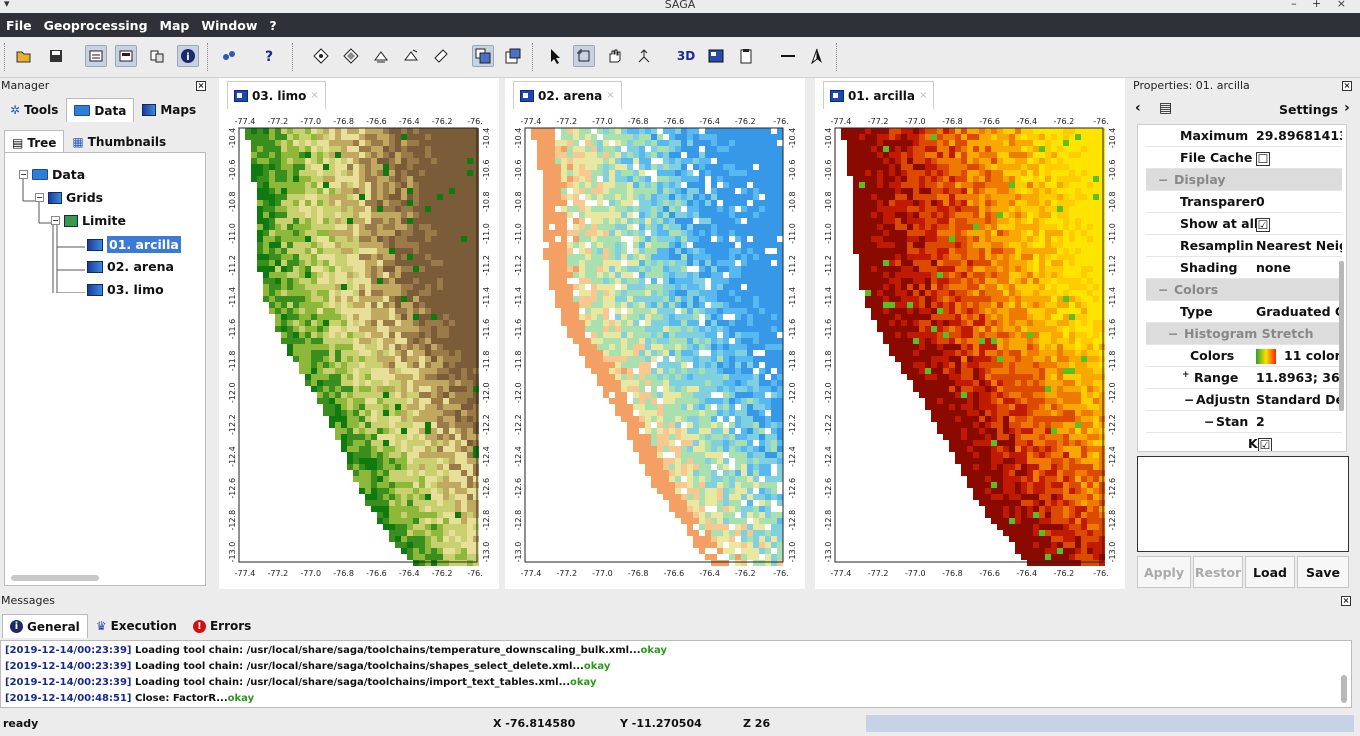 This screenshot has width=1360, height=736. What do you see at coordinates (229, 56) in the screenshot?
I see `tools-icon` at bounding box center [229, 56].